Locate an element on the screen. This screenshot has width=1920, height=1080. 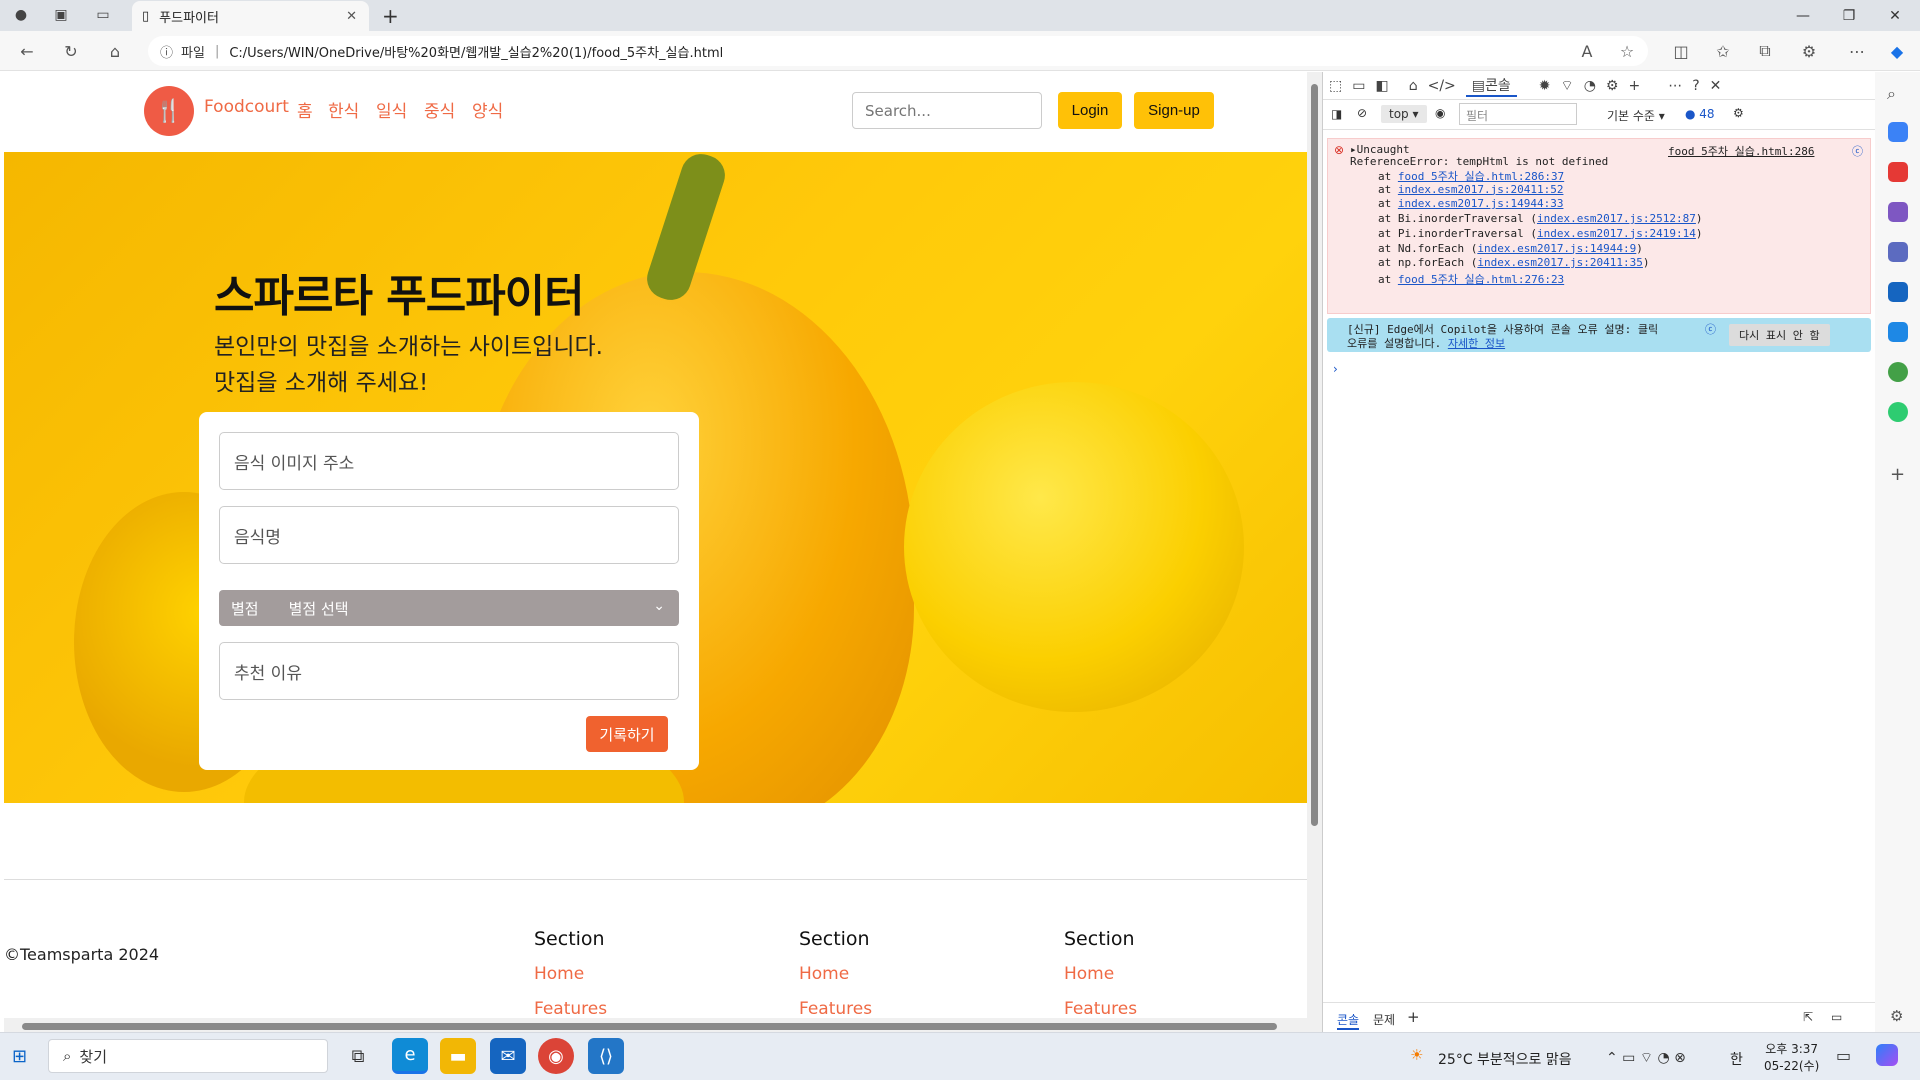
nav-link-japanese: 일식 is located at coordinates (391, 109).